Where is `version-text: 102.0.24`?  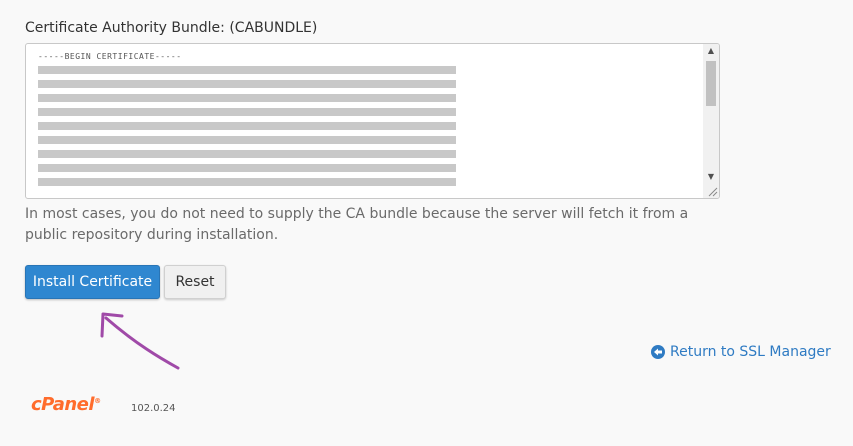
version-text: 102.0.24 is located at coordinates (153, 408).